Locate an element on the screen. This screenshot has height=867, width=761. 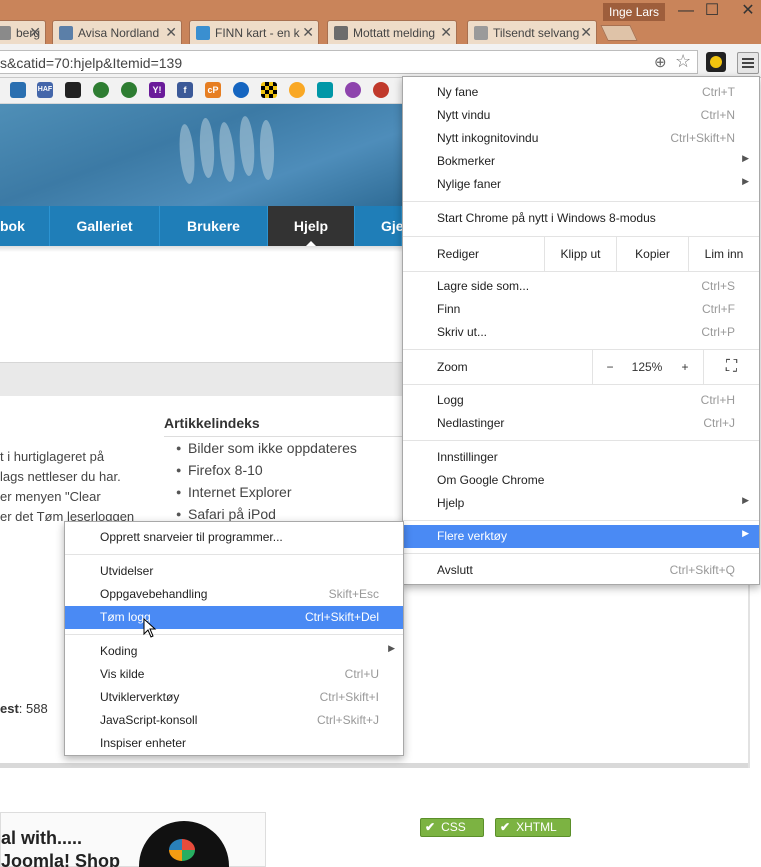
tab-tilsendt-selvang: Tilsendt selvang ✕ is located at coordinates (532, 32).